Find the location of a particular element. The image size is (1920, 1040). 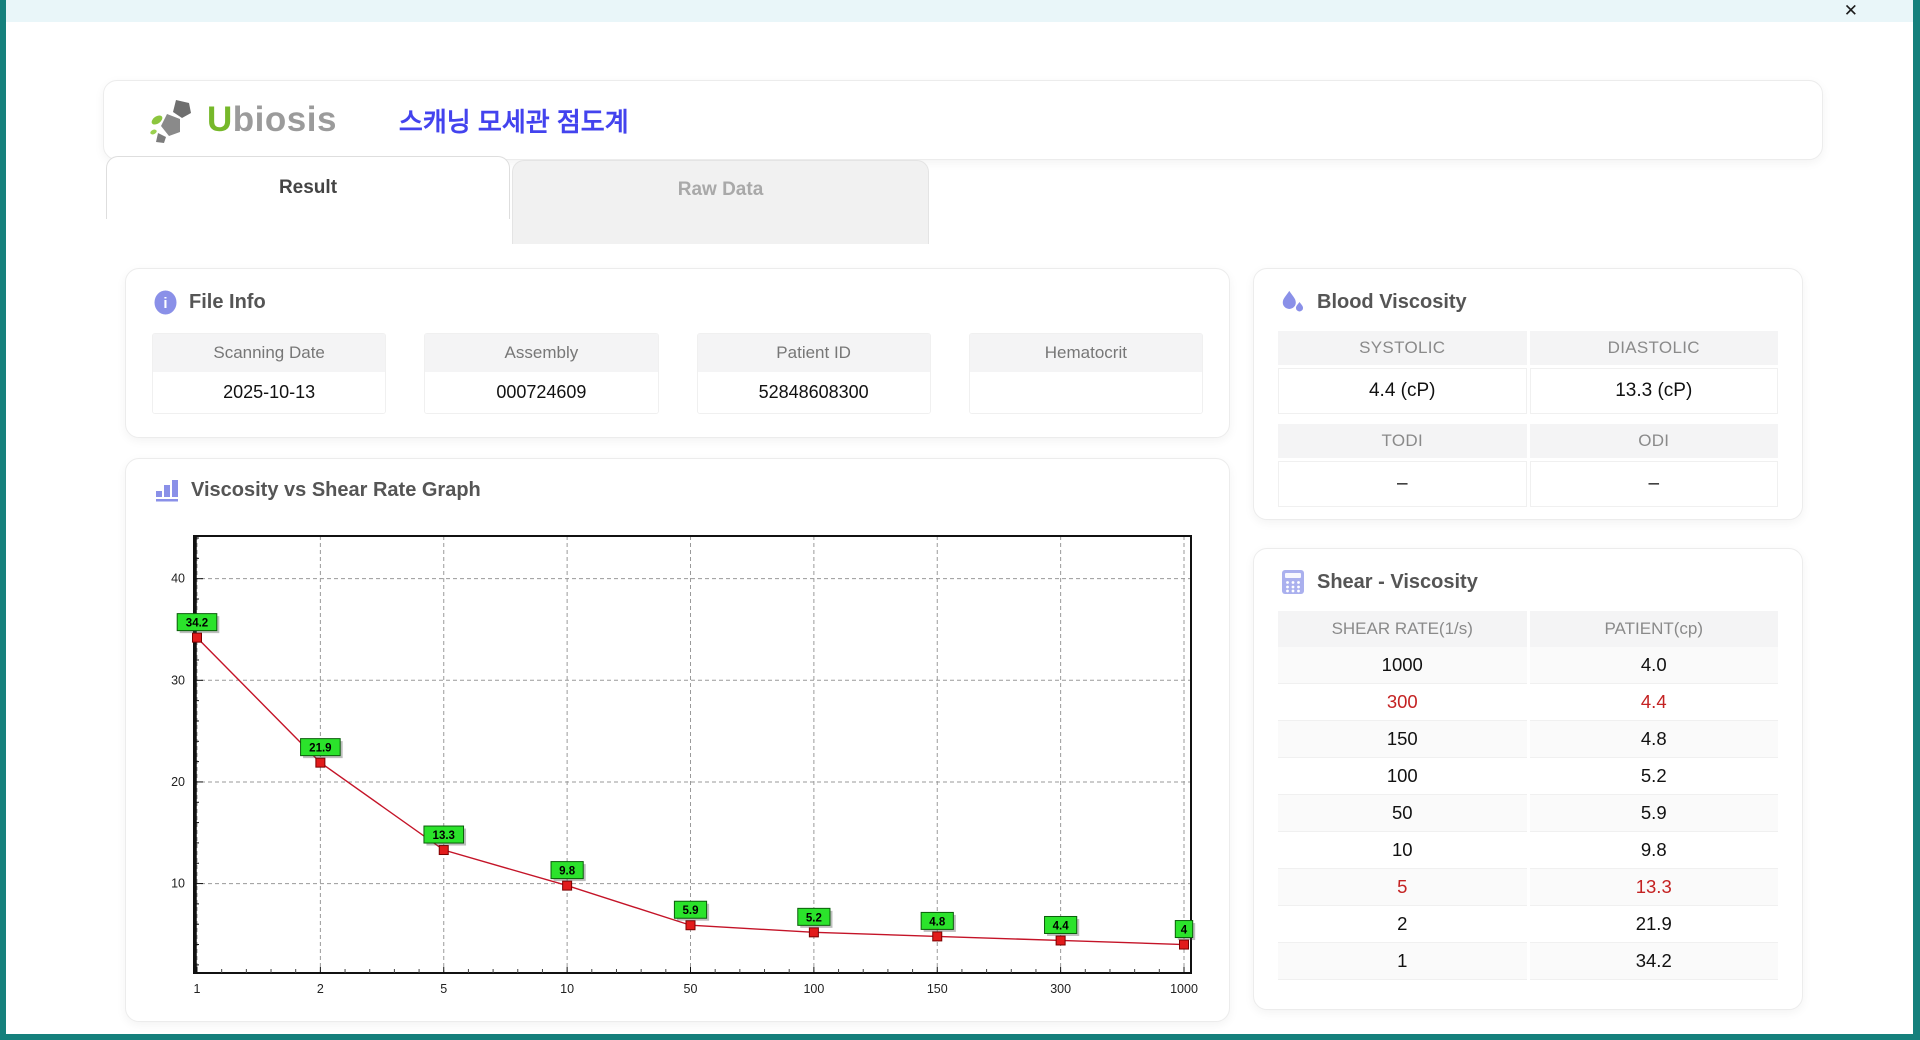

window-frame-right is located at coordinates (1916, 520).